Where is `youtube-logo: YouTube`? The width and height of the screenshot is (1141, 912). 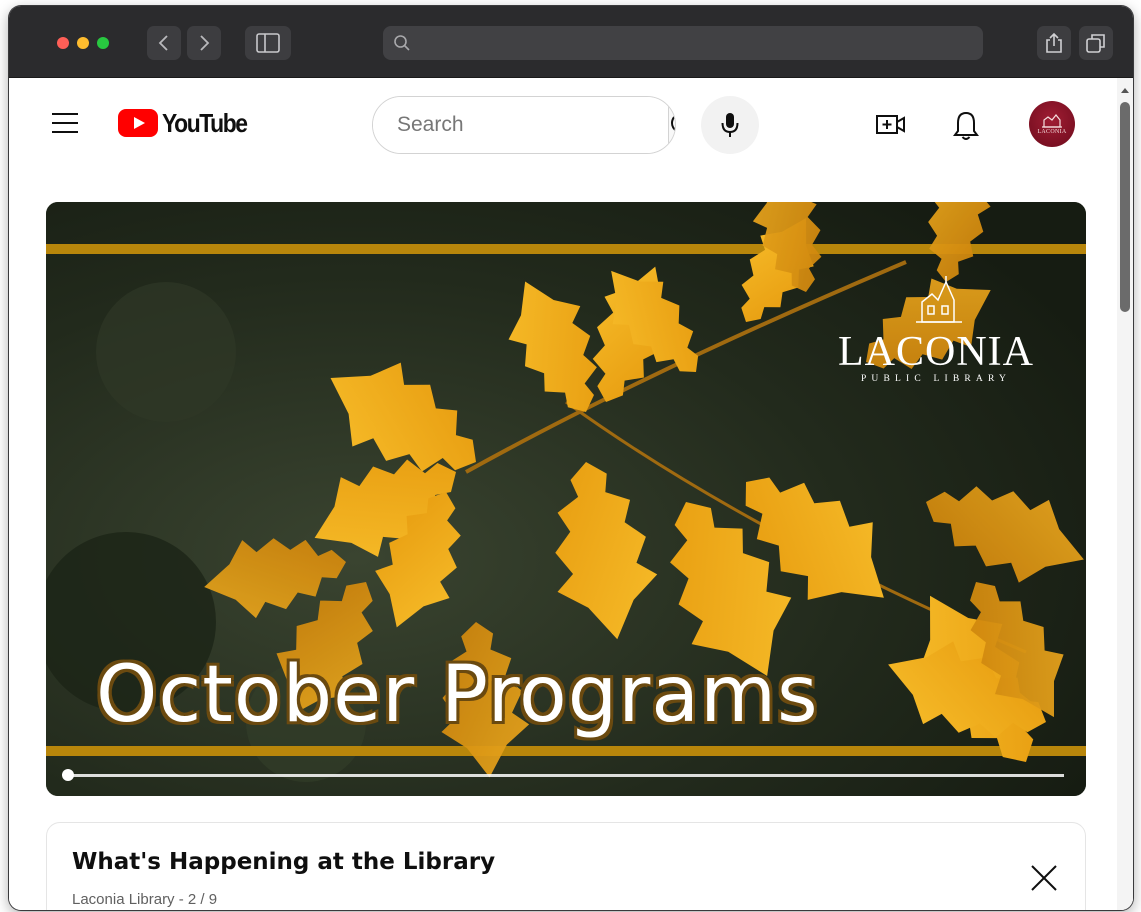
youtube-logo: YouTube is located at coordinates (188, 123).